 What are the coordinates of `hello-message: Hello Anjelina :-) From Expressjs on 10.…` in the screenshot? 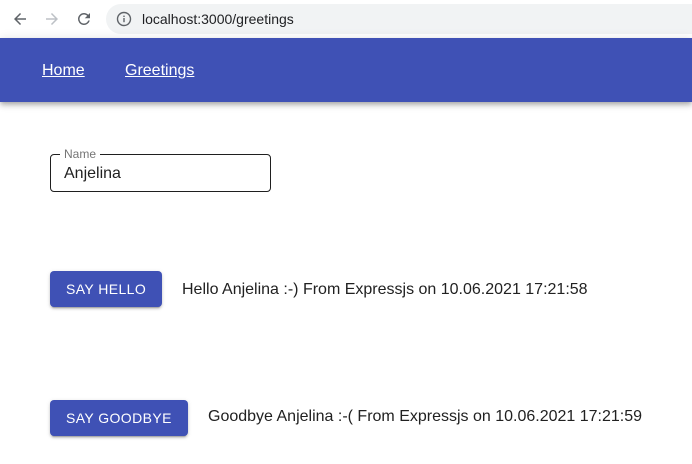 It's located at (385, 289).